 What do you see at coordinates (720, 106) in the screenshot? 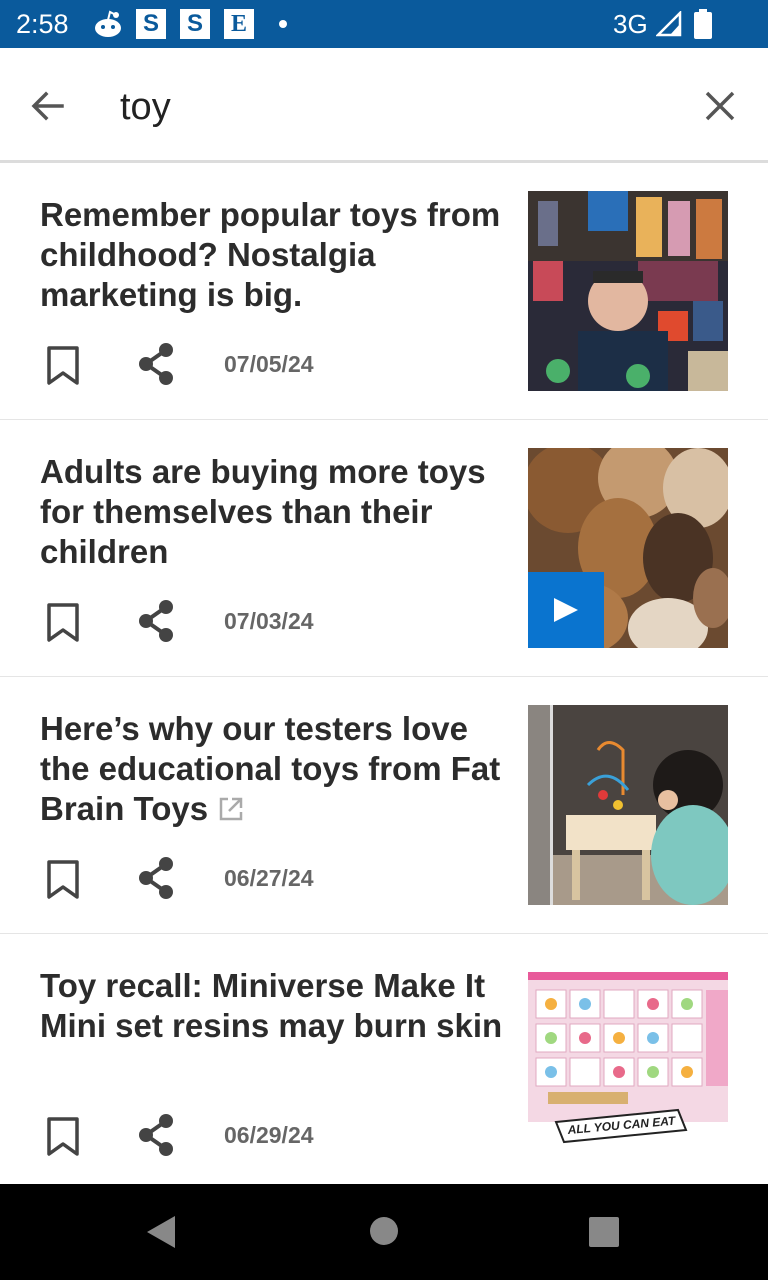
I see `close-icon` at bounding box center [720, 106].